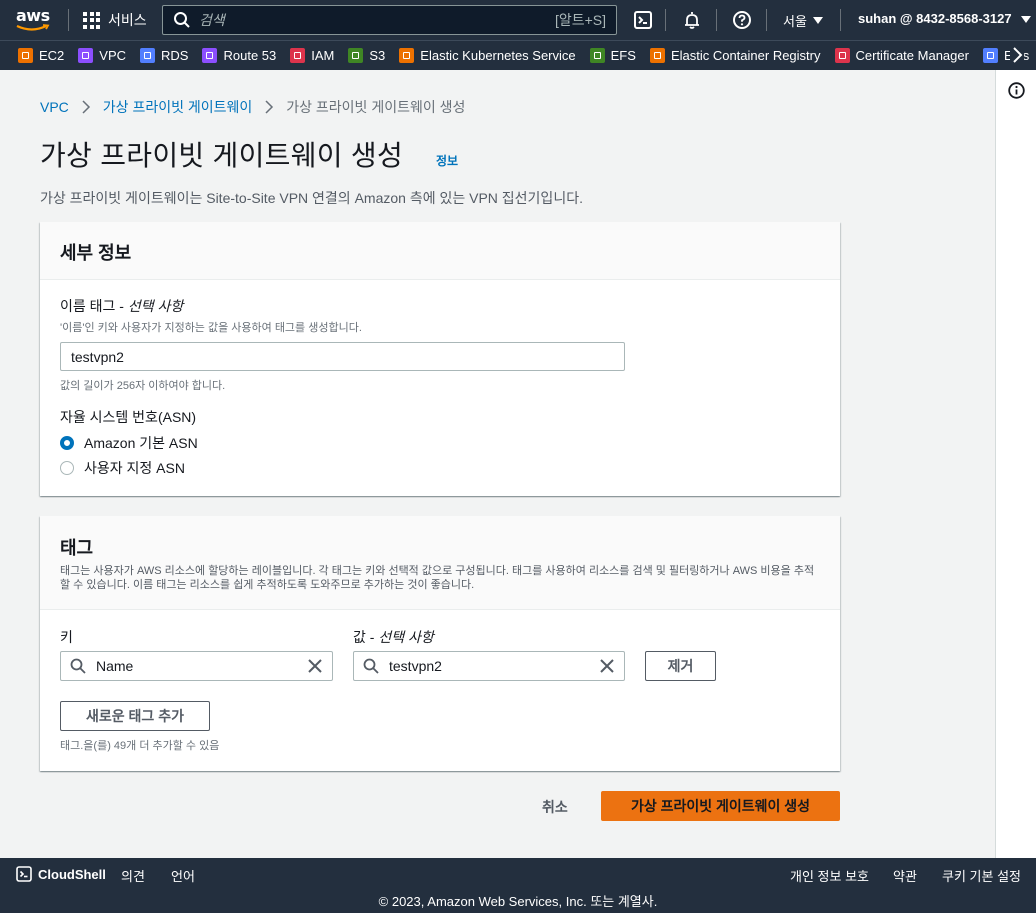  Describe the element at coordinates (177, 107) in the screenshot. I see `breadcrumb-virtual-private-gateway: 가상 프라이빗 게이트웨이` at that location.